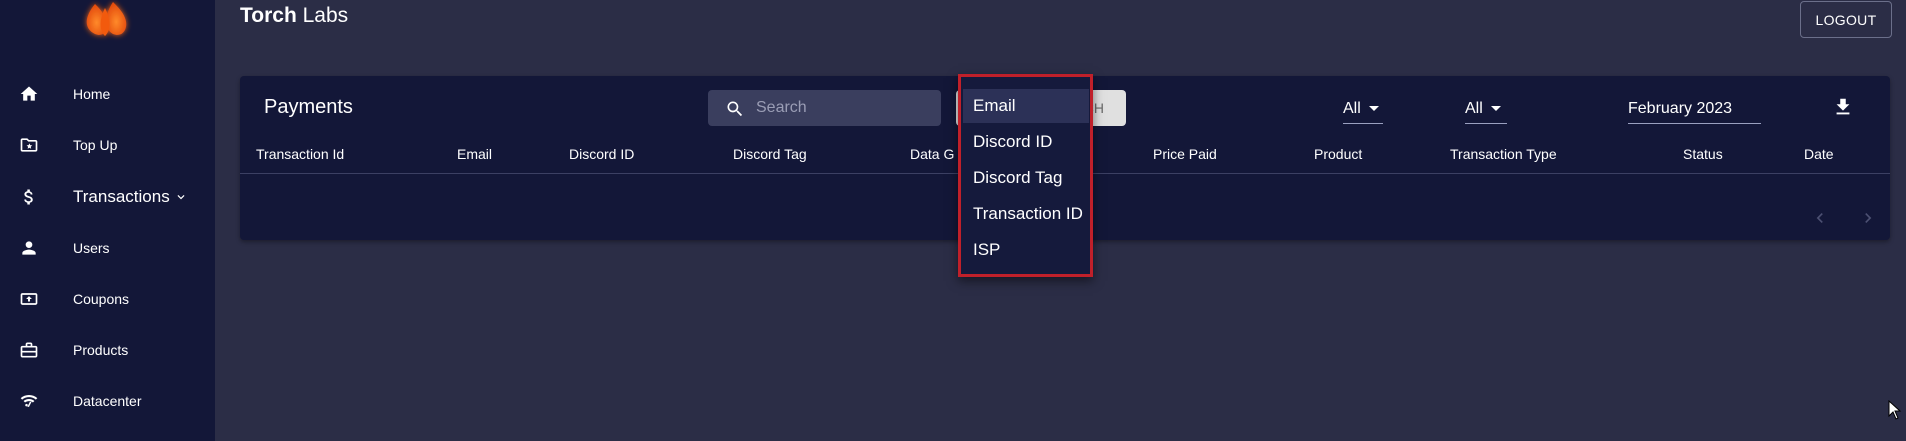 This screenshot has height=441, width=1906. What do you see at coordinates (29, 145) in the screenshot?
I see `folder-star-icon` at bounding box center [29, 145].